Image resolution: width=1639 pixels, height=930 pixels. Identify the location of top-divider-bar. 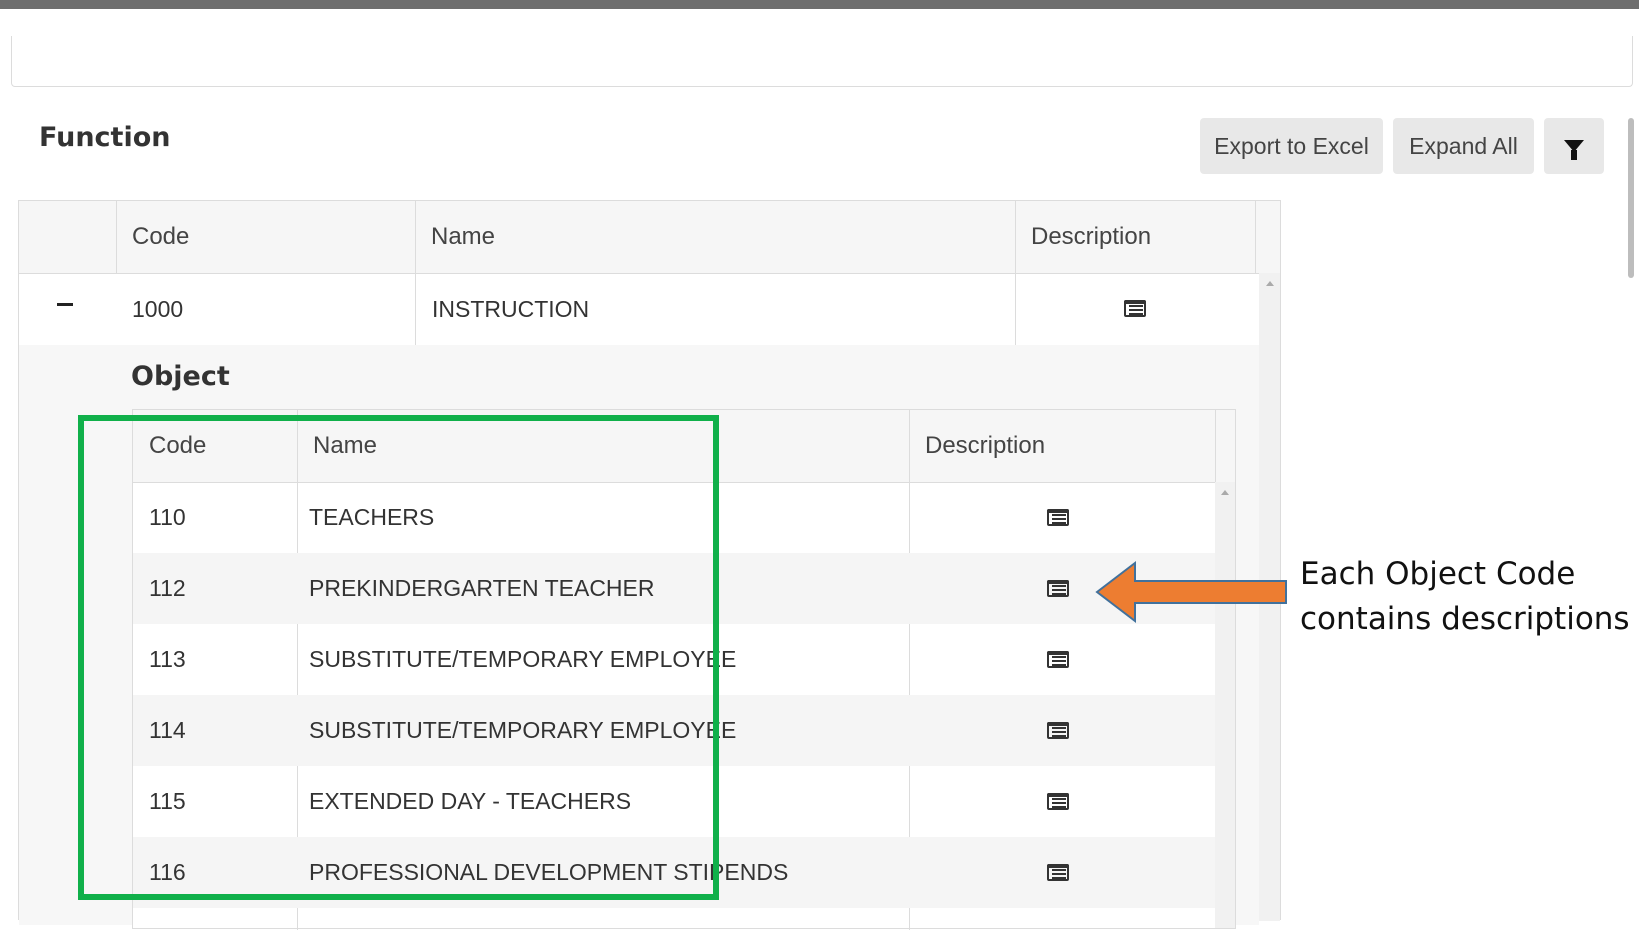
(819, 4).